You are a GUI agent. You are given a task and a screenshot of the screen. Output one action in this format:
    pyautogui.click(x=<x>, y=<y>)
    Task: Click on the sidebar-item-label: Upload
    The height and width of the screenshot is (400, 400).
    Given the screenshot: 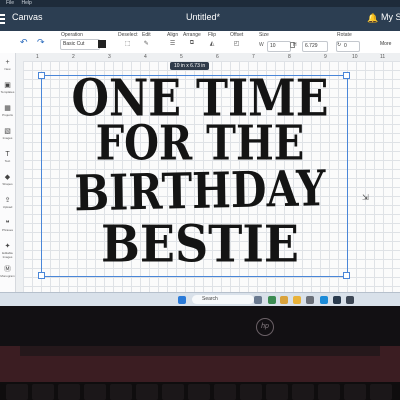 What is the action you would take?
    pyautogui.click(x=7, y=207)
    